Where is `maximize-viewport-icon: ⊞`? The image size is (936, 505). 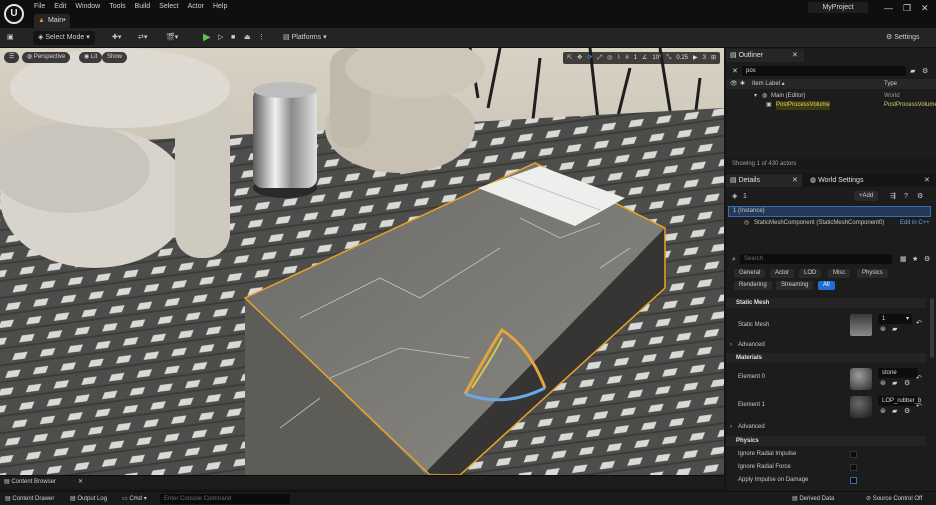
maximize-viewport-icon: ⊞ is located at coordinates (713, 58).